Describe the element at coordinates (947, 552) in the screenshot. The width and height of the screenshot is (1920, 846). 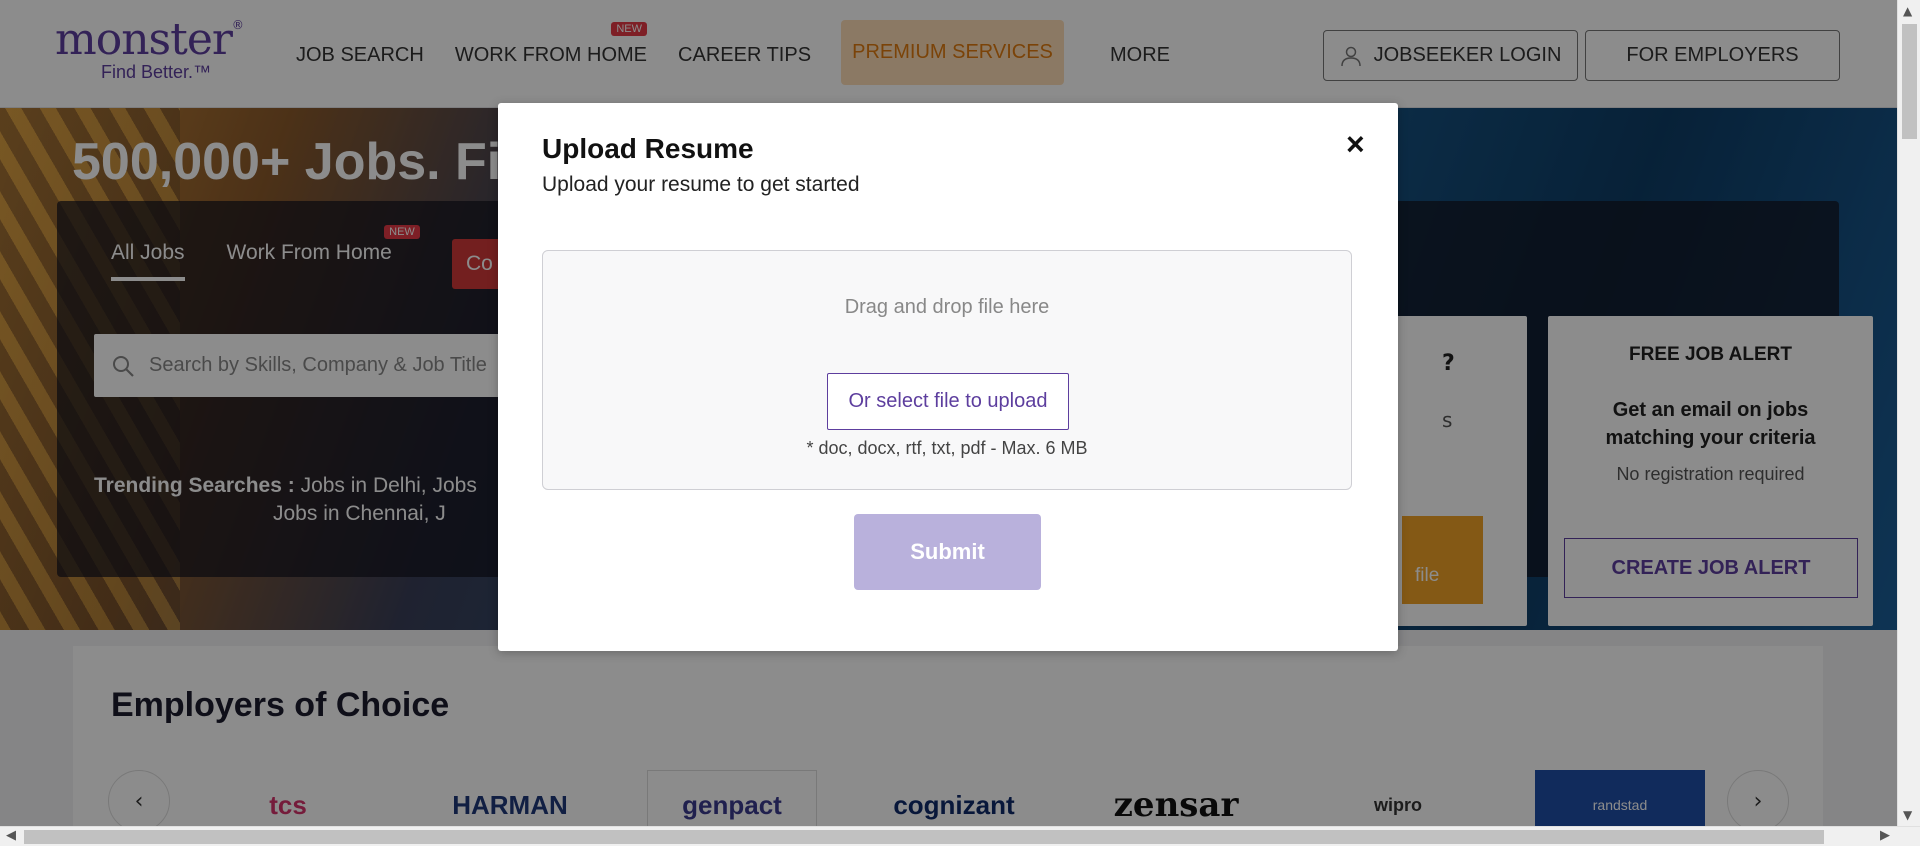
I see `submit-button: Submit` at that location.